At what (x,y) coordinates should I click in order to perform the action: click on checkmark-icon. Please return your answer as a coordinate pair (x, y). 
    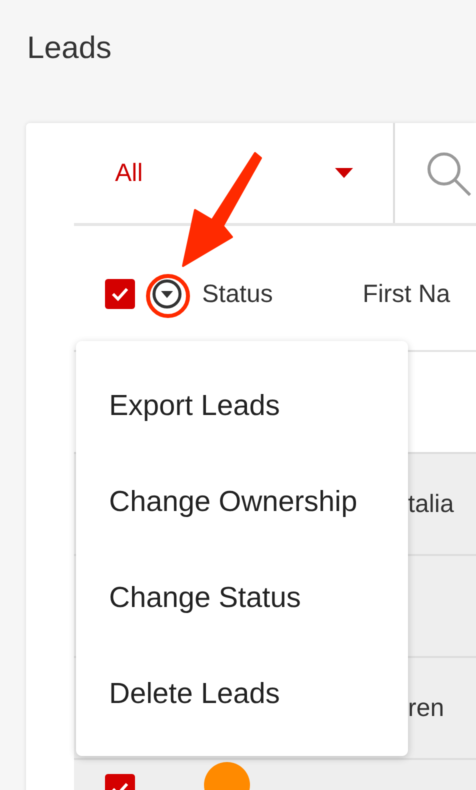
    Looking at the image, I should click on (120, 294).